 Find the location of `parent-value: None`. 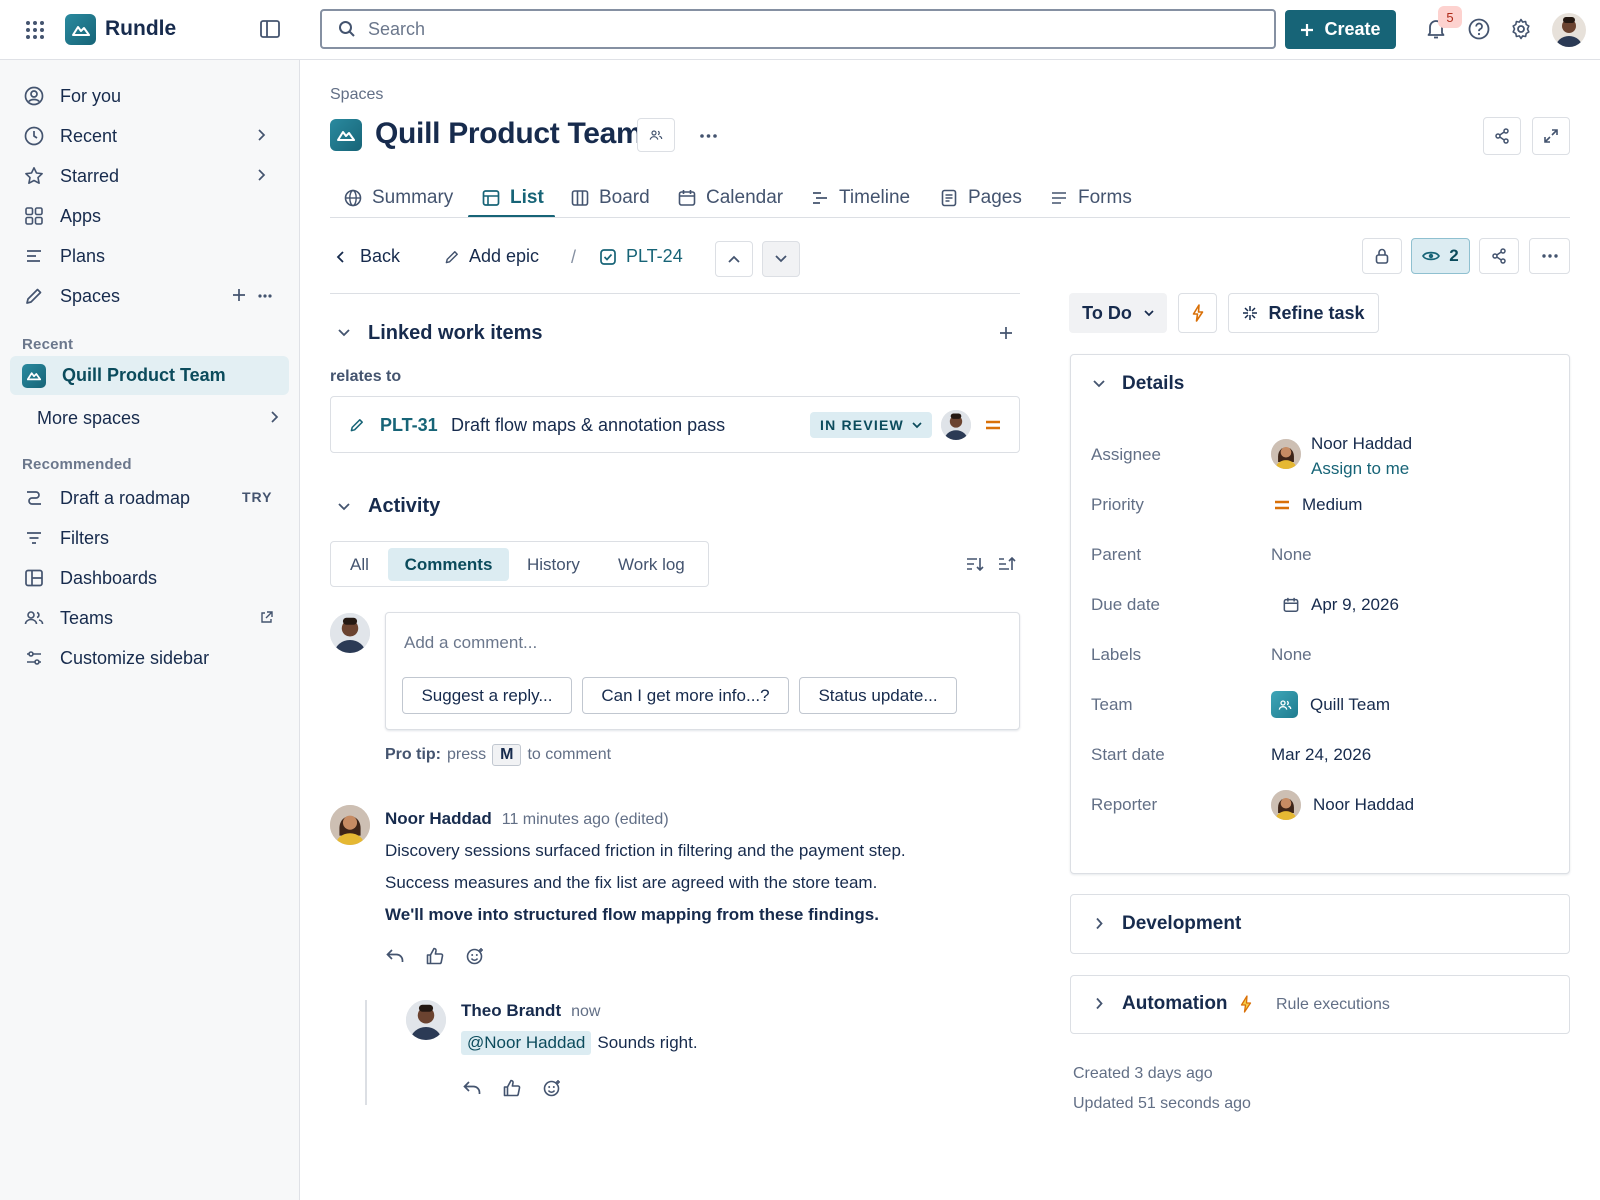

parent-value: None is located at coordinates (1291, 555).